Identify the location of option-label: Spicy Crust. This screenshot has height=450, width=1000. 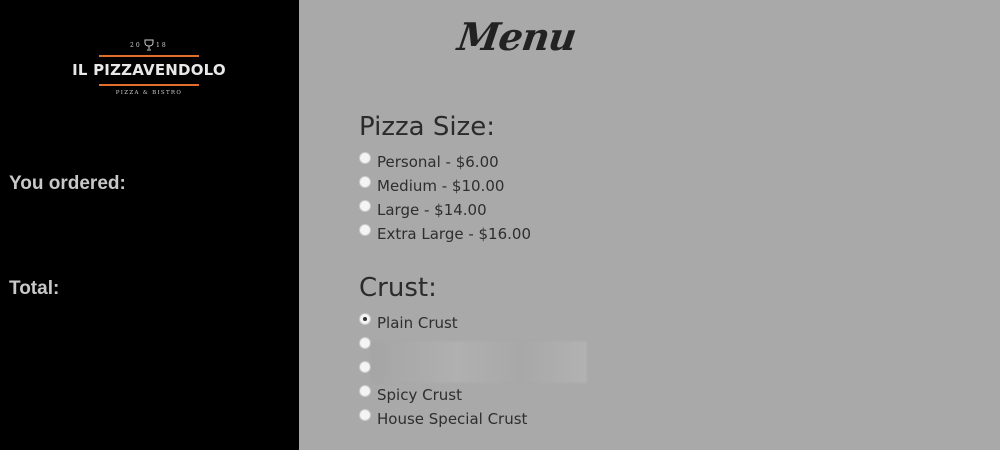
(419, 395).